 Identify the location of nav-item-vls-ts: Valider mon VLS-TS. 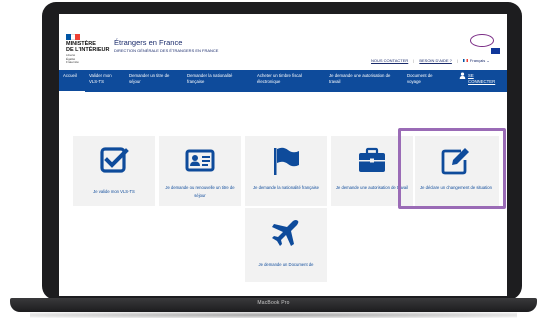
(105, 81).